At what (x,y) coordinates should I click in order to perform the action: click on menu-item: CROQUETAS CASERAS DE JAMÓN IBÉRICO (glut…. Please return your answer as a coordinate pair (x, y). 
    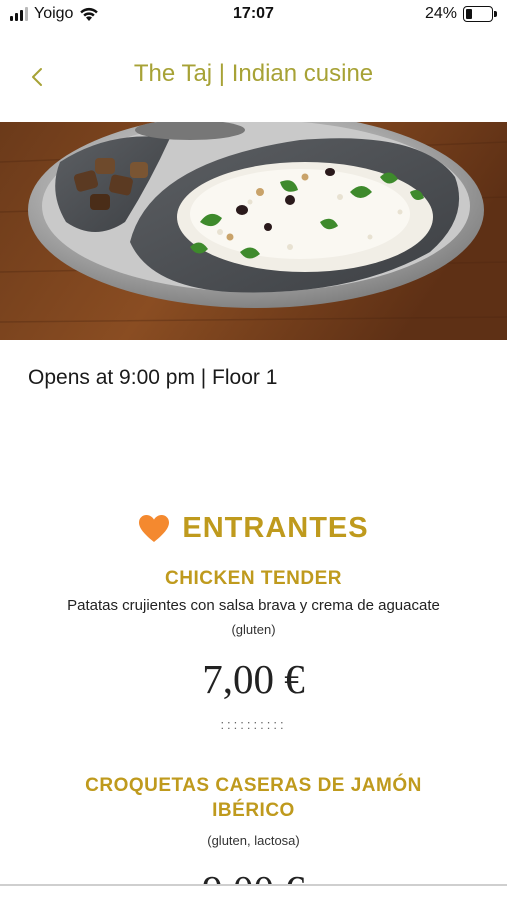
    Looking at the image, I should click on (253, 836).